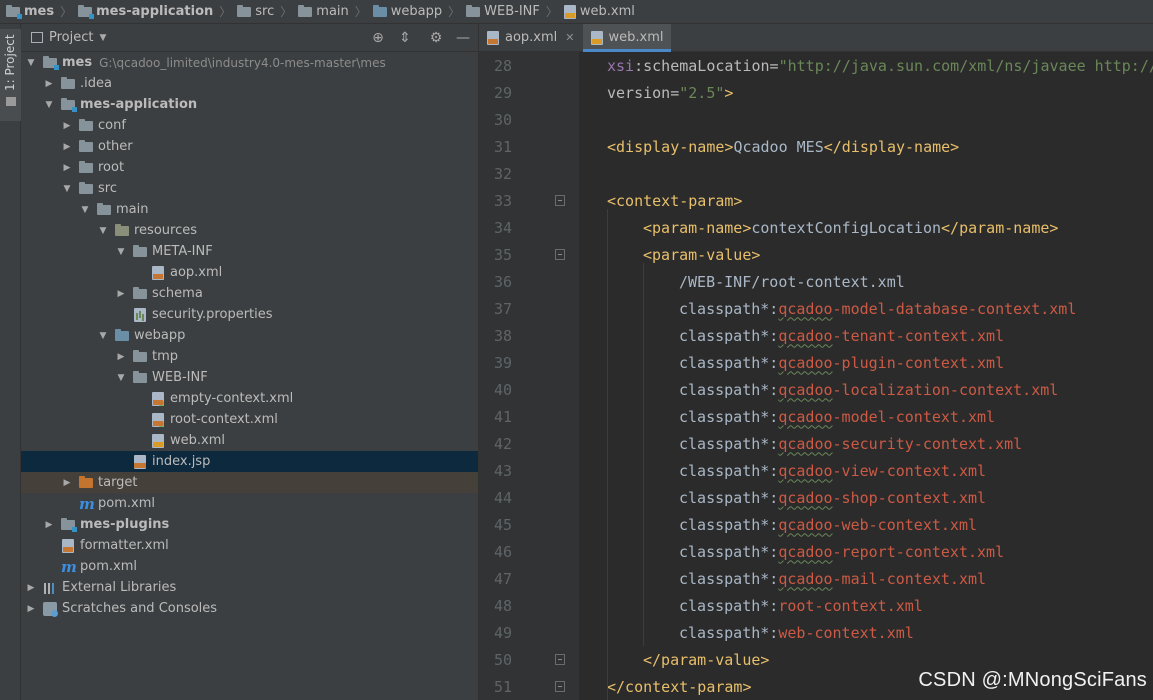  What do you see at coordinates (627, 38) in the screenshot?
I see `editor-tab: web.xml` at bounding box center [627, 38].